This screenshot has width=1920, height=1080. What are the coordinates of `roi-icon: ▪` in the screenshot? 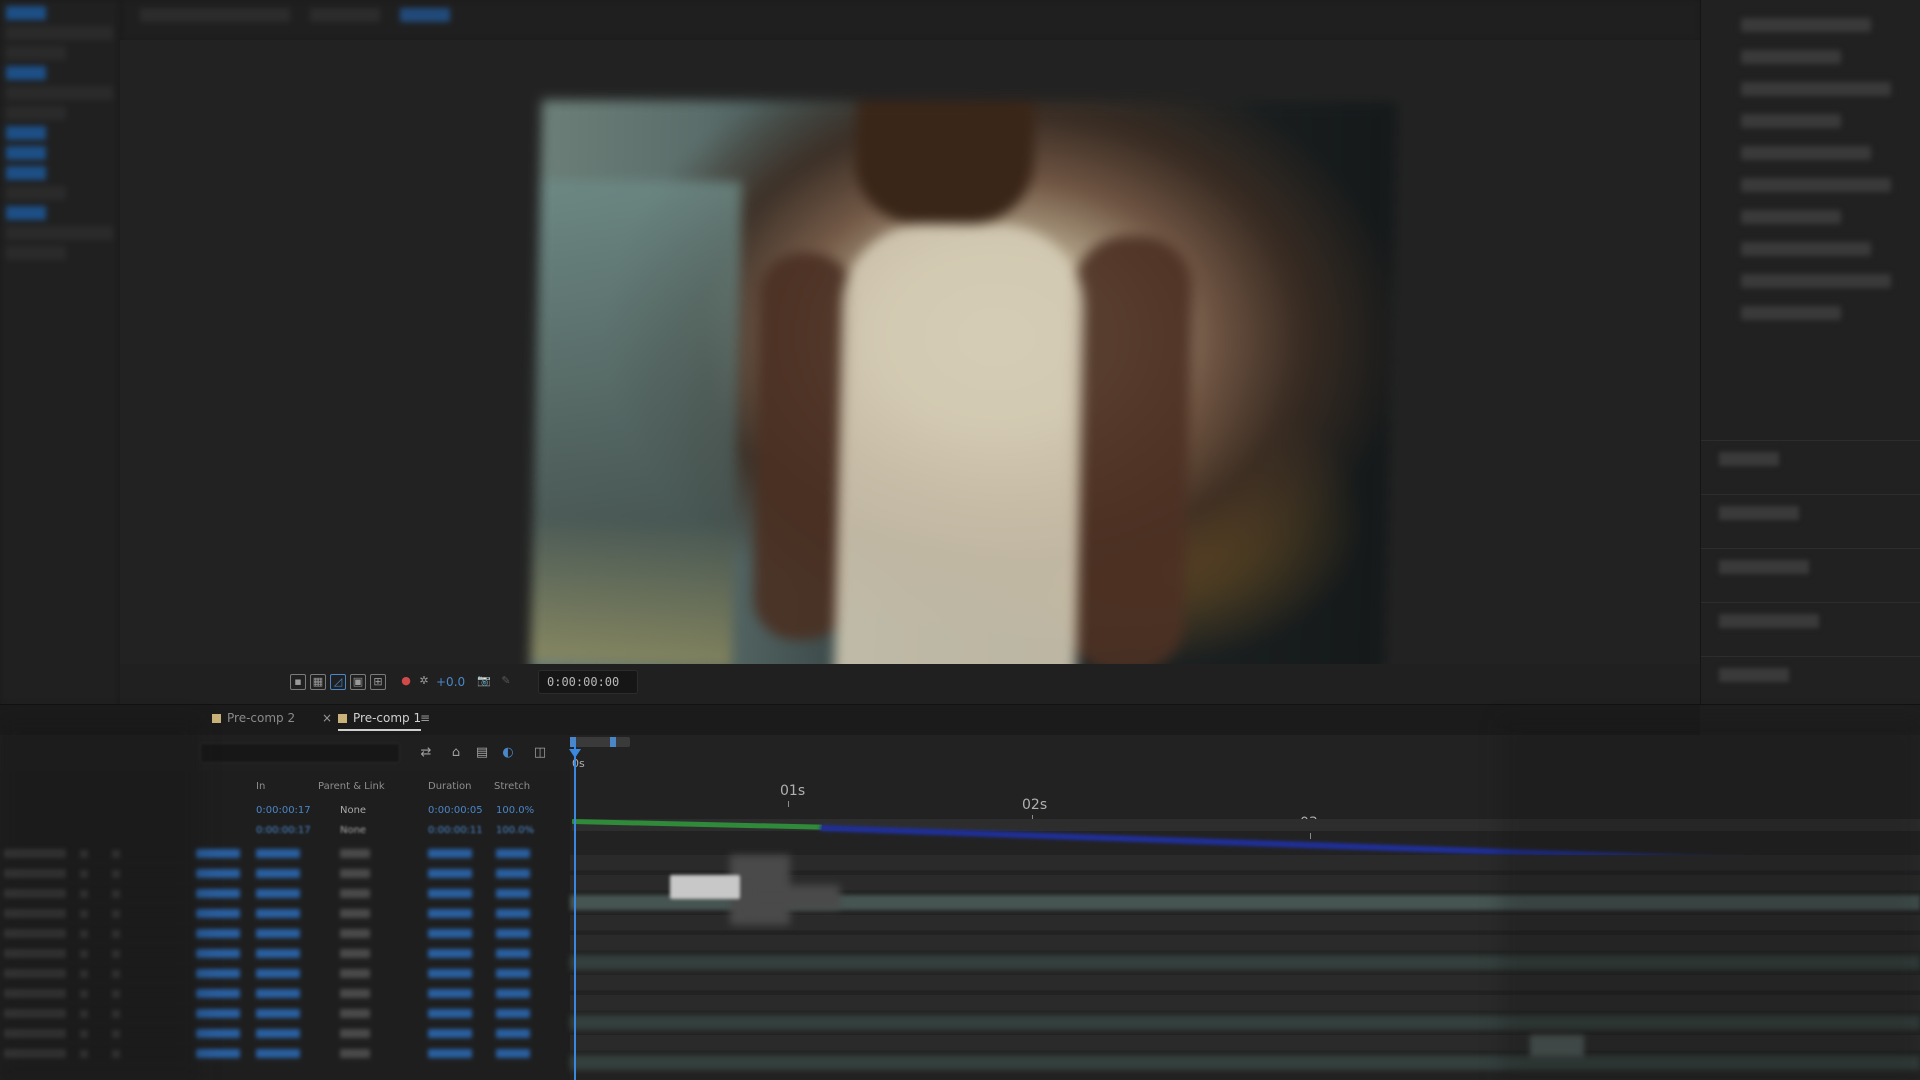 It's located at (298, 682).